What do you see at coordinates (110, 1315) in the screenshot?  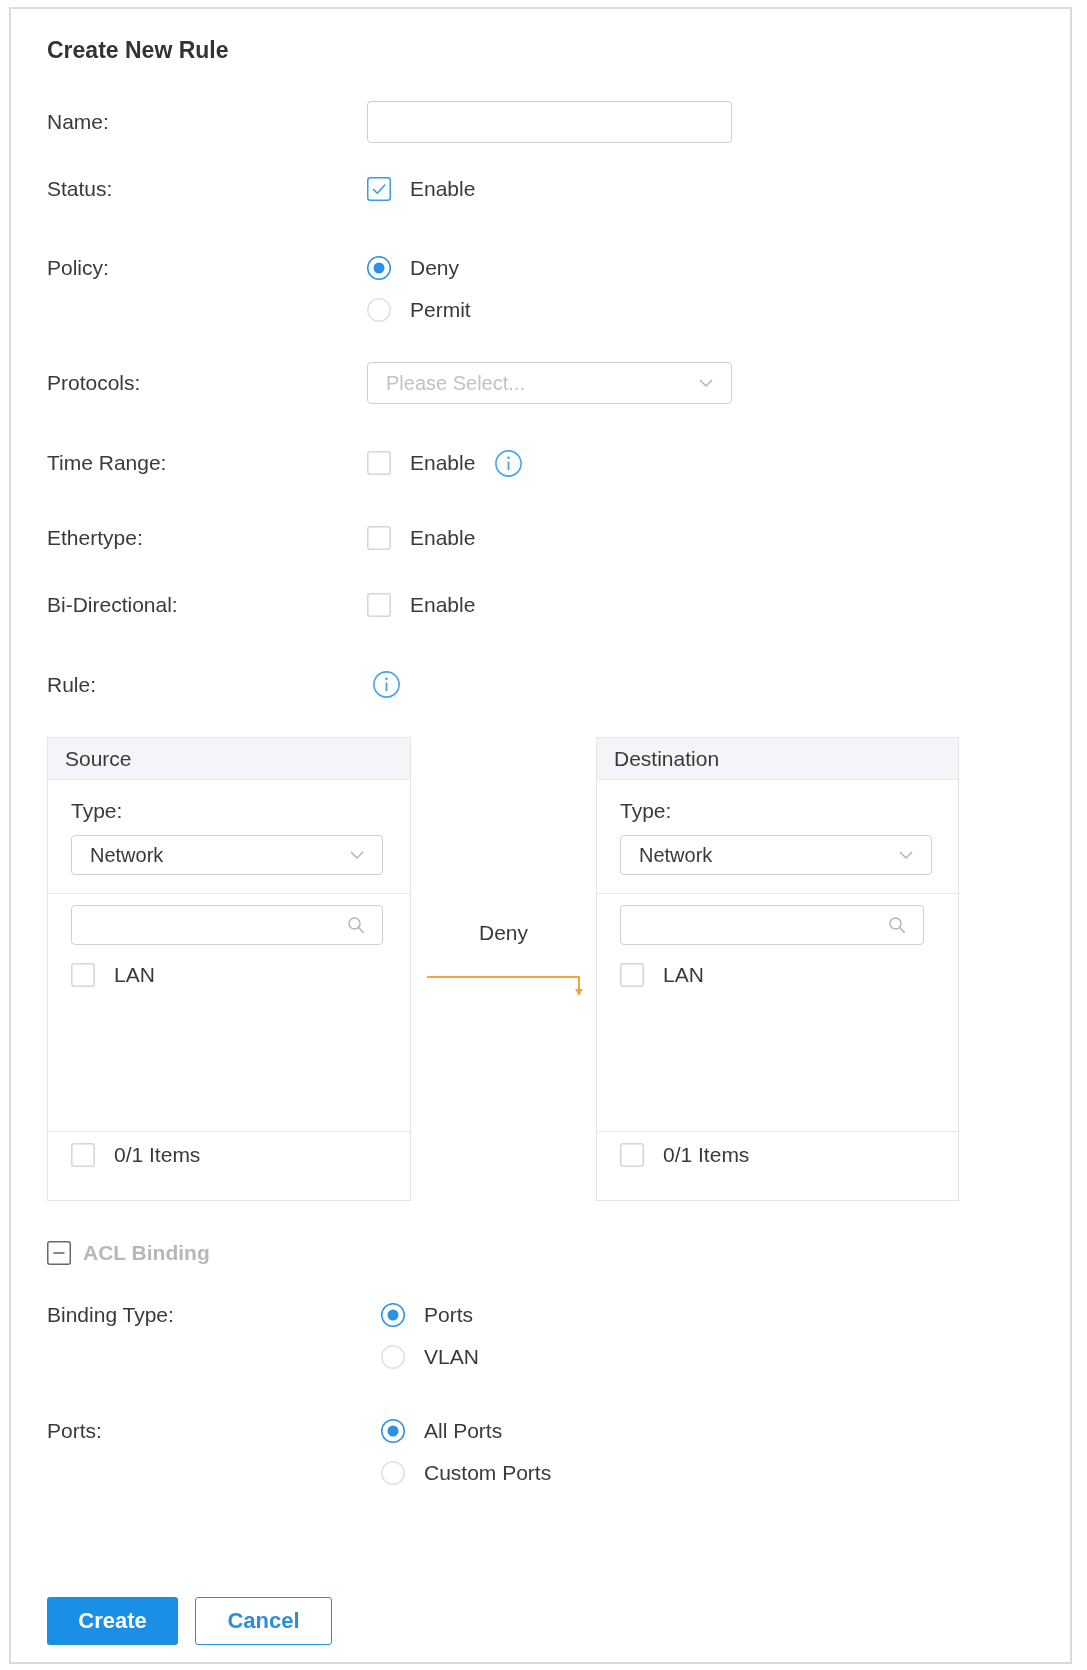 I see `field-label: Binding Type:` at bounding box center [110, 1315].